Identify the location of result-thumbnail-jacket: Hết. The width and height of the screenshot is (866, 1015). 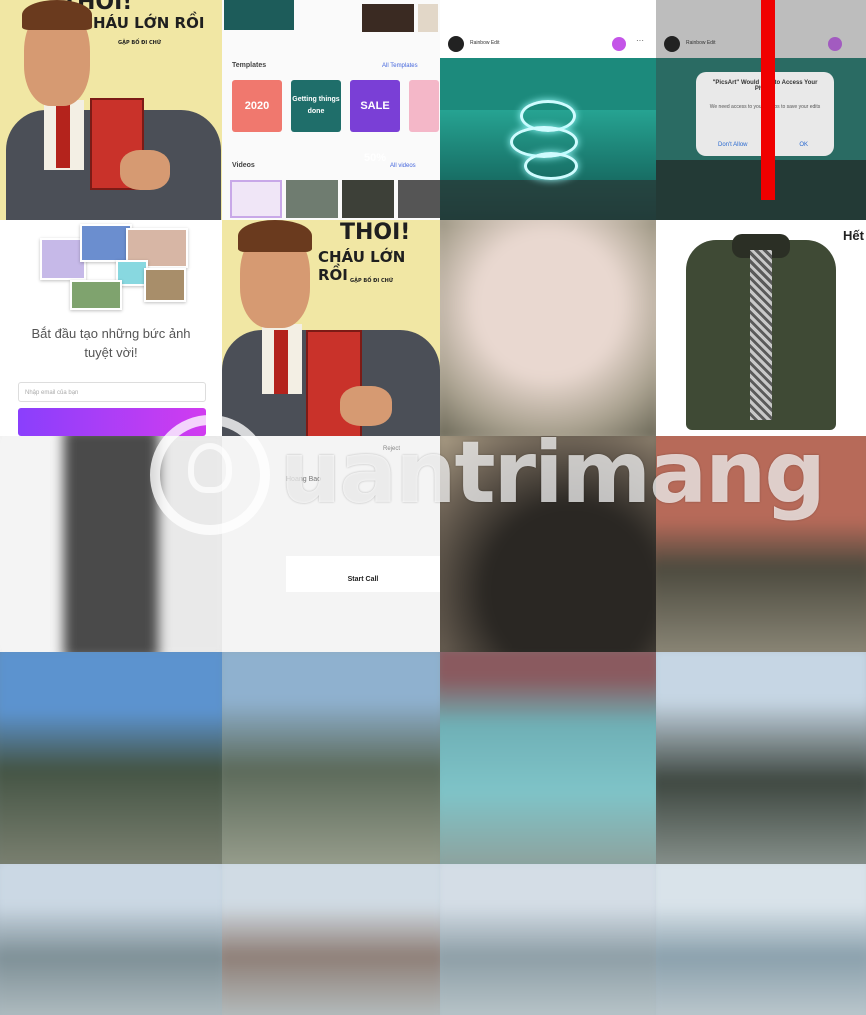
(761, 328).